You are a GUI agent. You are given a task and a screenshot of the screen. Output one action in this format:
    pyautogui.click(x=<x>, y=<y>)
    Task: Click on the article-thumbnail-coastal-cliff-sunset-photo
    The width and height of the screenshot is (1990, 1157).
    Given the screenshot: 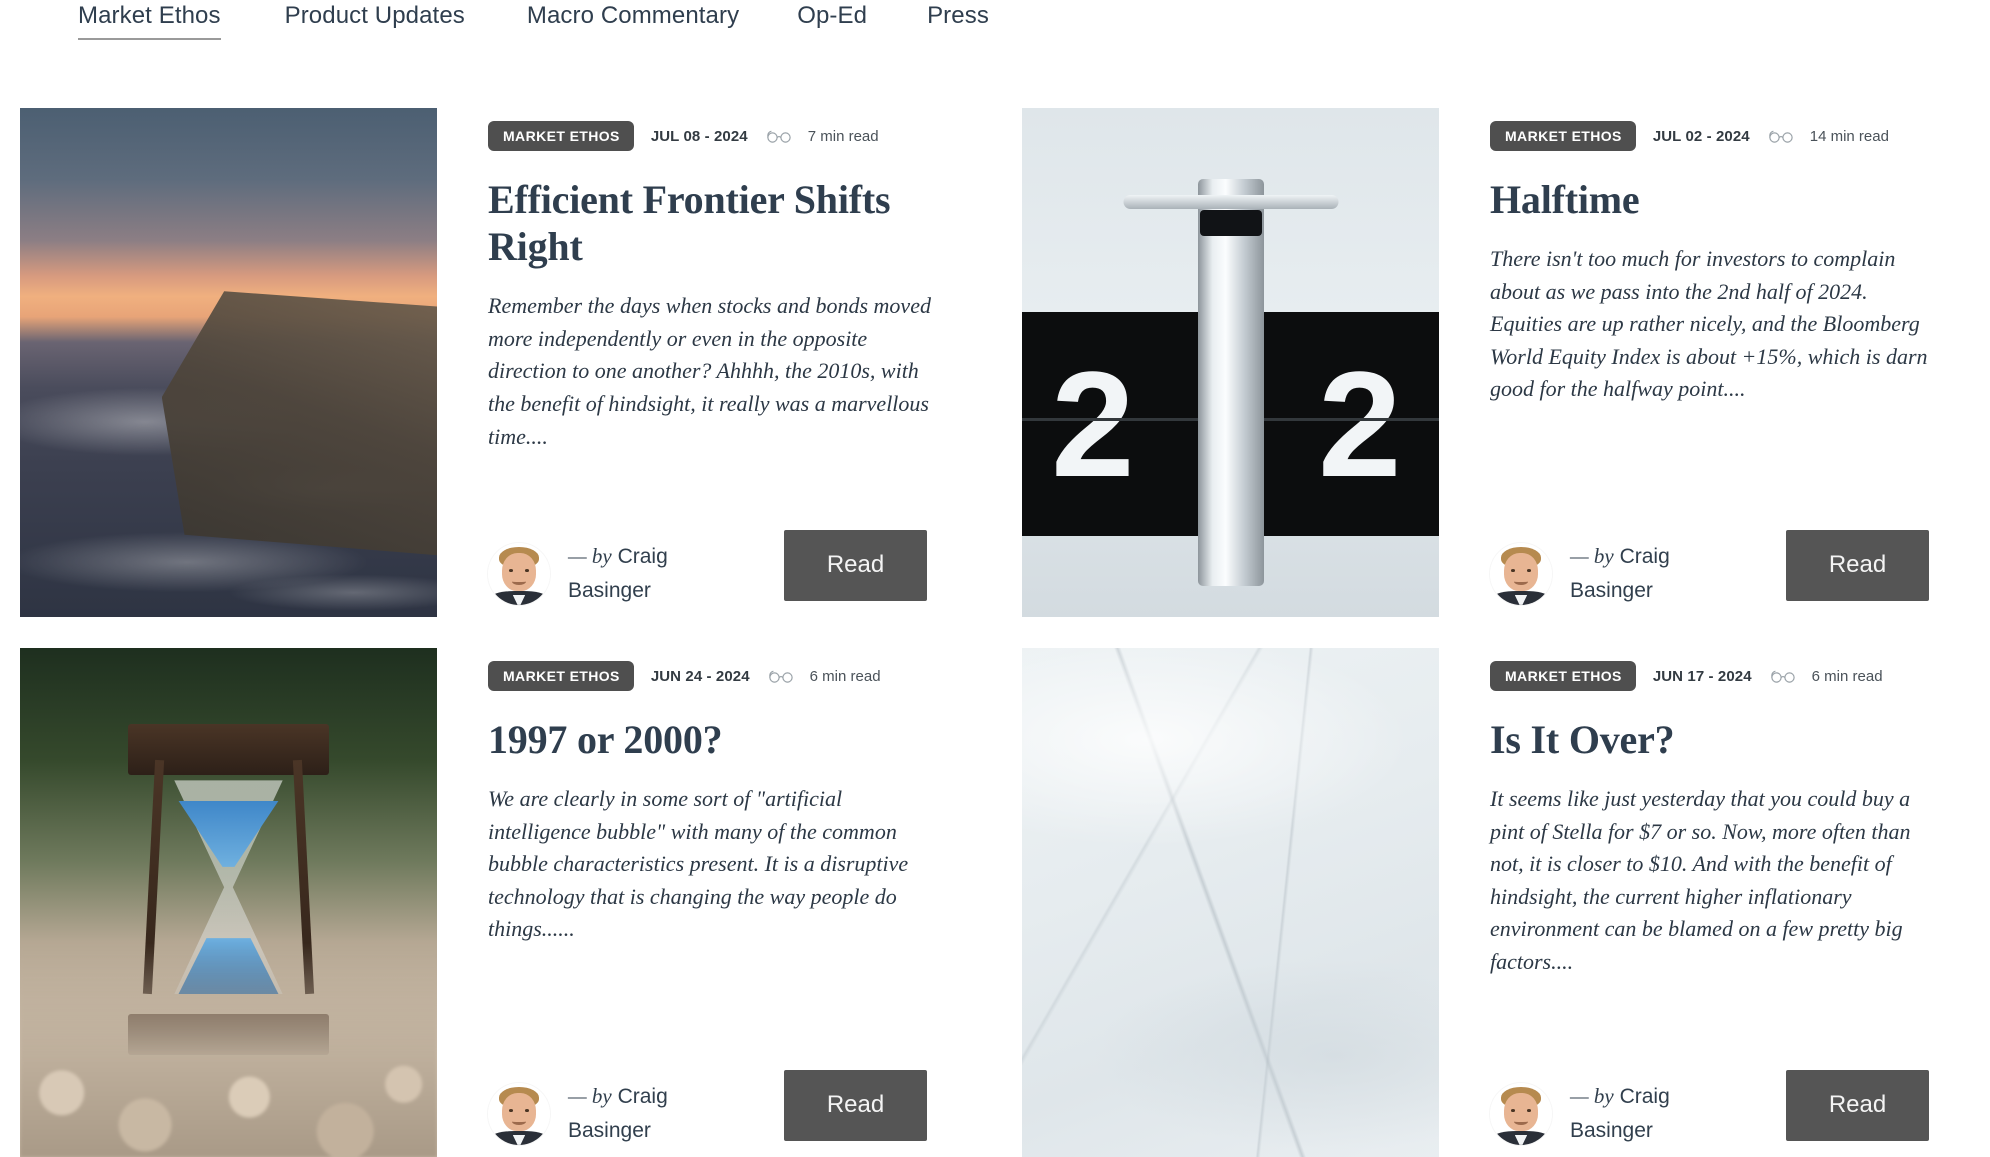 What is the action you would take?
    pyautogui.click(x=228, y=362)
    